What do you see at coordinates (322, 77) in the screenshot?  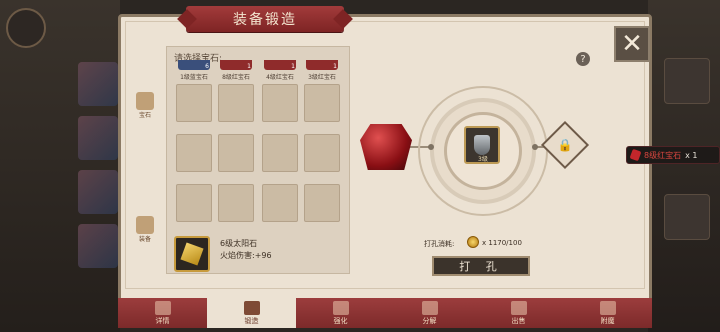 I see `gem-name: 3级红宝石` at bounding box center [322, 77].